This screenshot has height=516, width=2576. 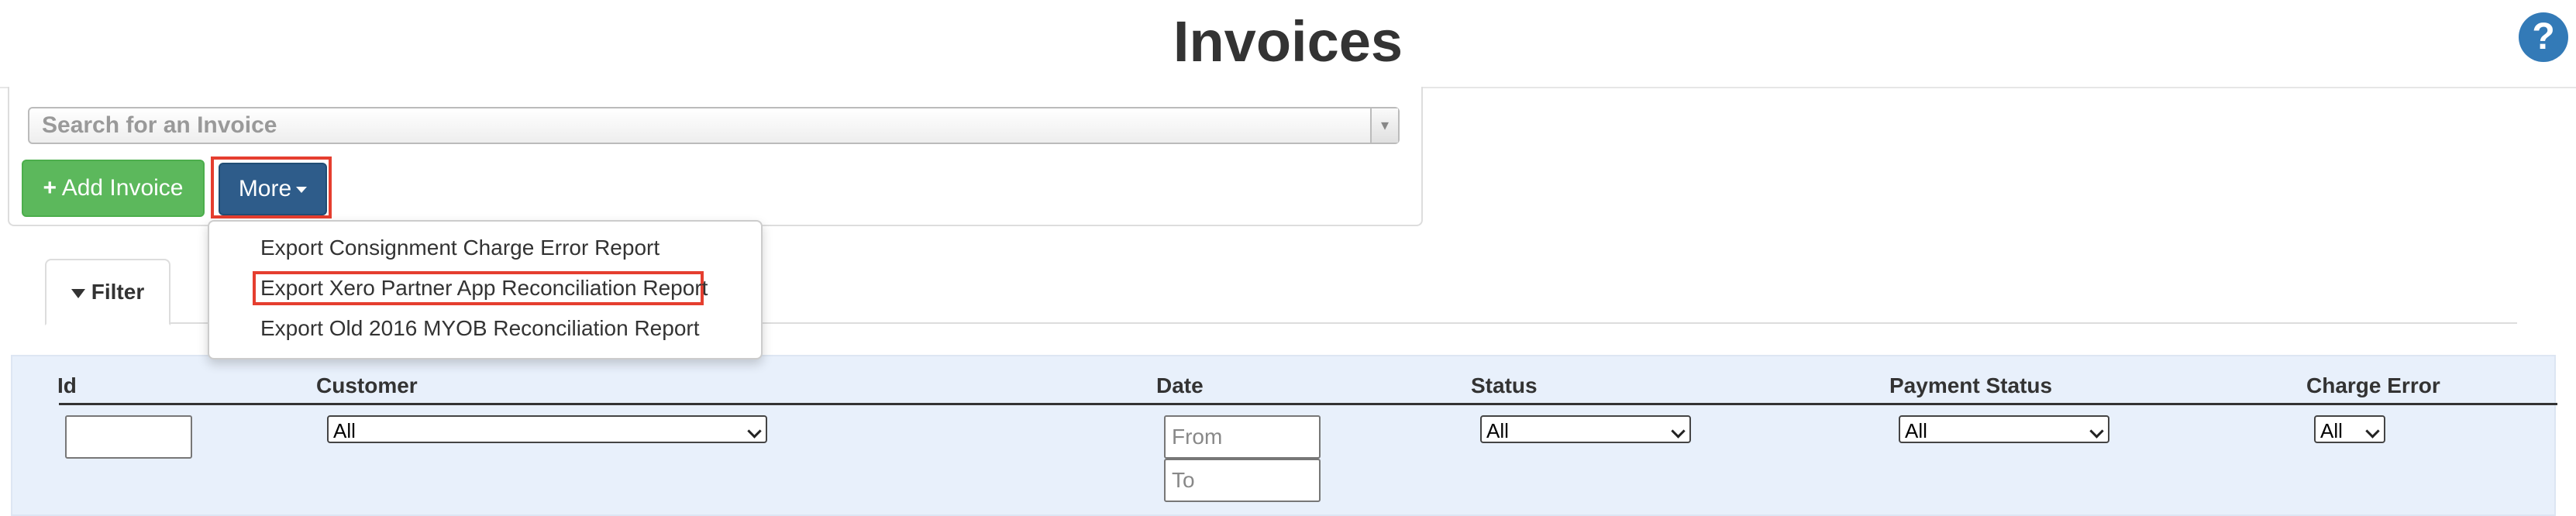 I want to click on add-invoice-button: + Add Invoice, so click(x=113, y=188).